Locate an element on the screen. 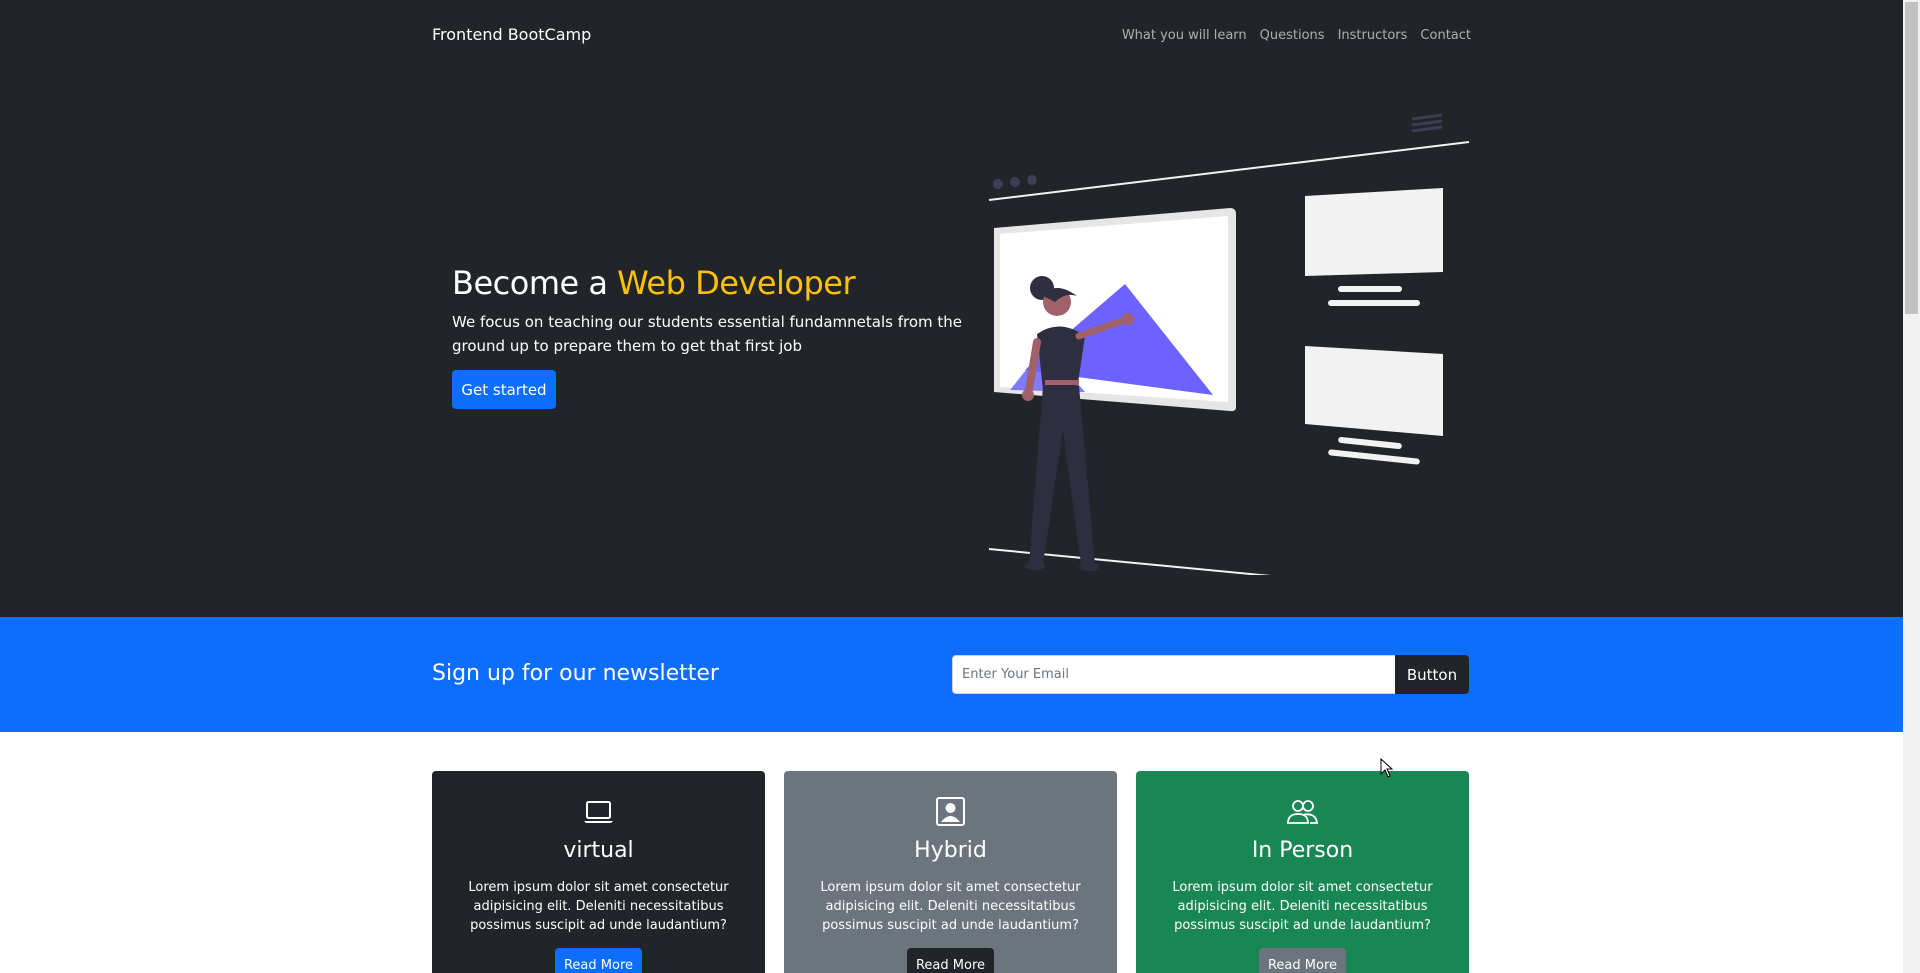 Image resolution: width=1920 pixels, height=973 pixels. get-started-button: Get started is located at coordinates (504, 389).